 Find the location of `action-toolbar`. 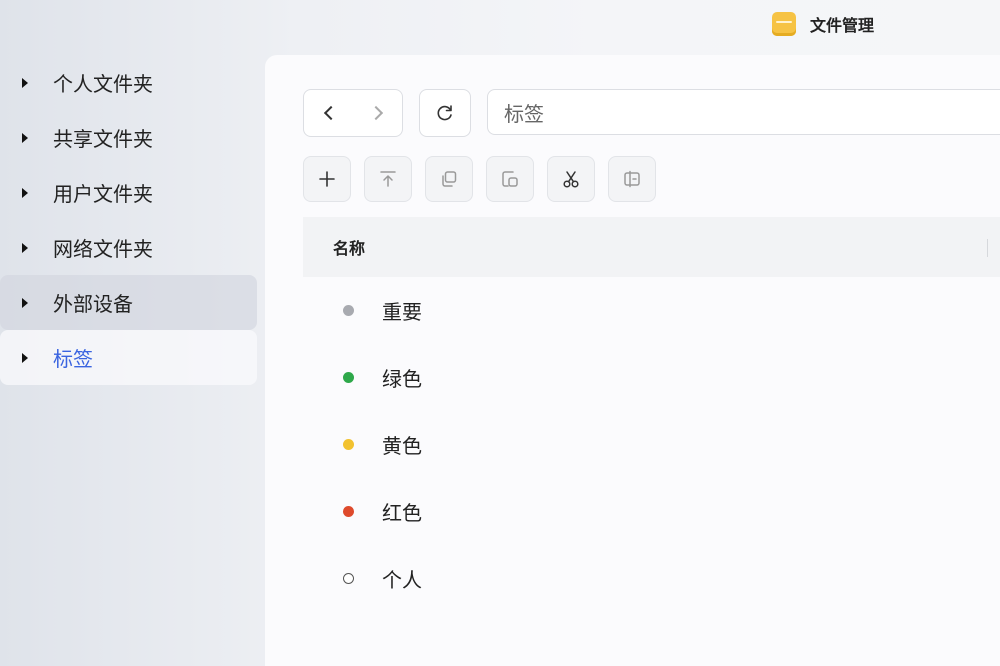

action-toolbar is located at coordinates (486, 179).